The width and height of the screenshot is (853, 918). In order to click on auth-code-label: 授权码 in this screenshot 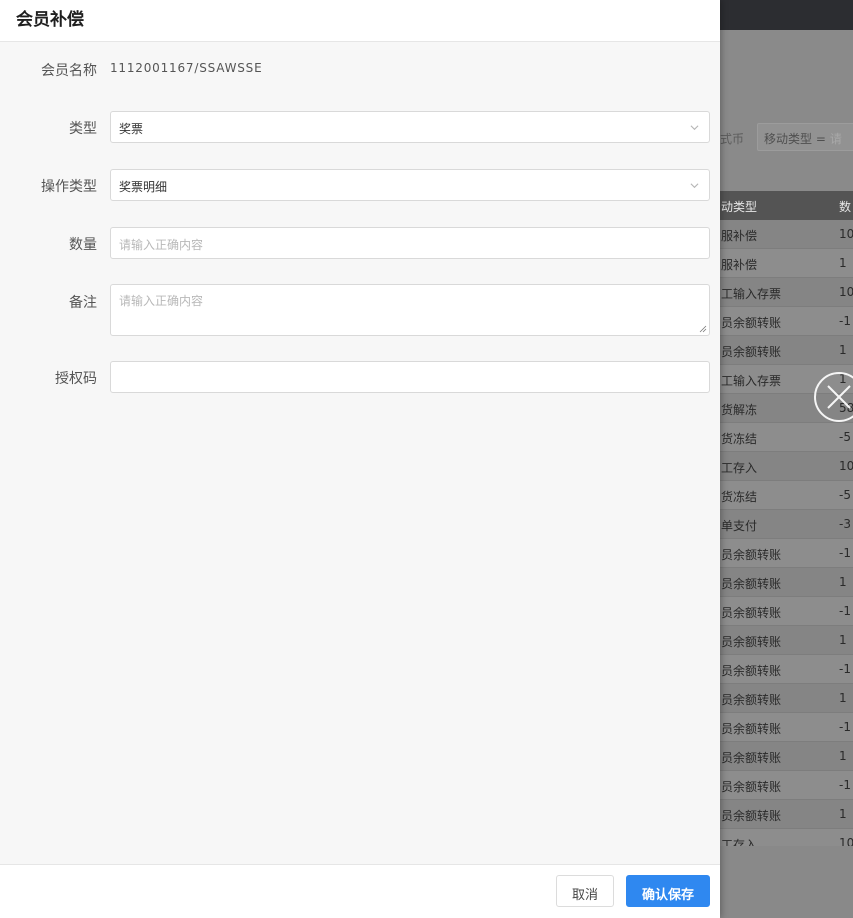, I will do `click(76, 379)`.